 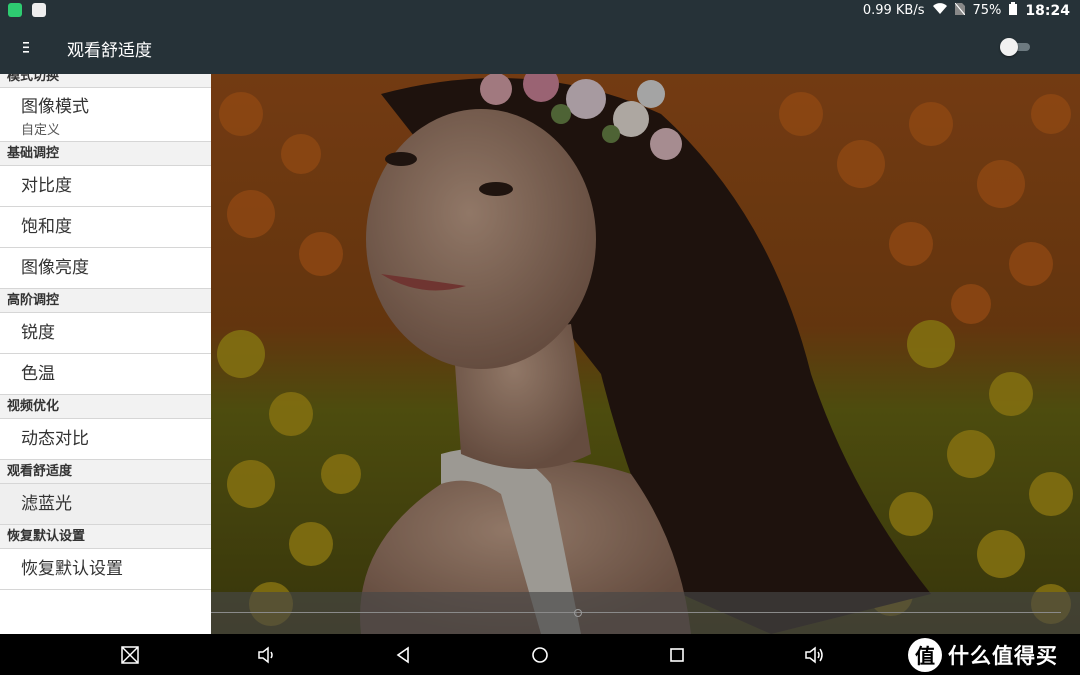 What do you see at coordinates (28, 47) in the screenshot?
I see `menu-icon` at bounding box center [28, 47].